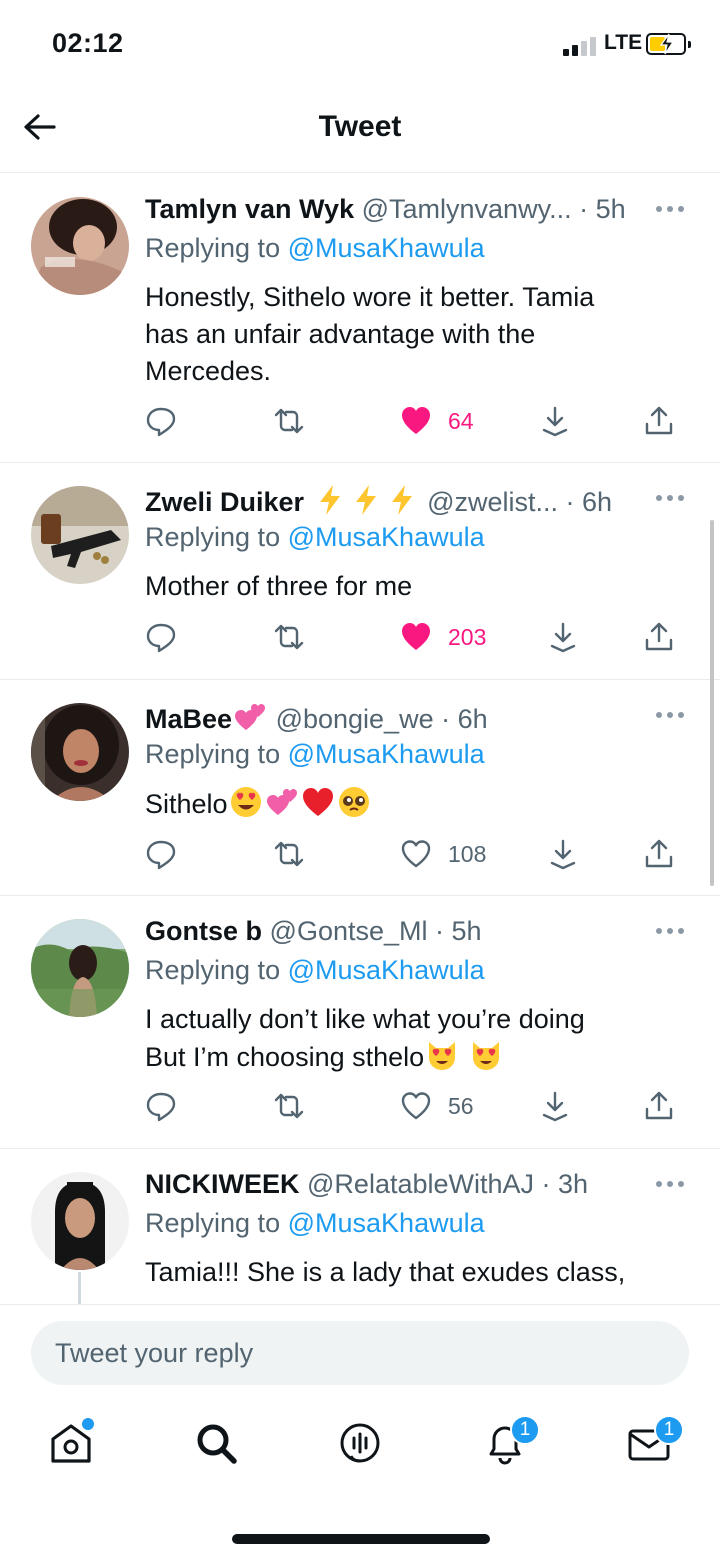  Describe the element at coordinates (349, 931) in the screenshot. I see `author-handle: @Gontse_Ml` at that location.